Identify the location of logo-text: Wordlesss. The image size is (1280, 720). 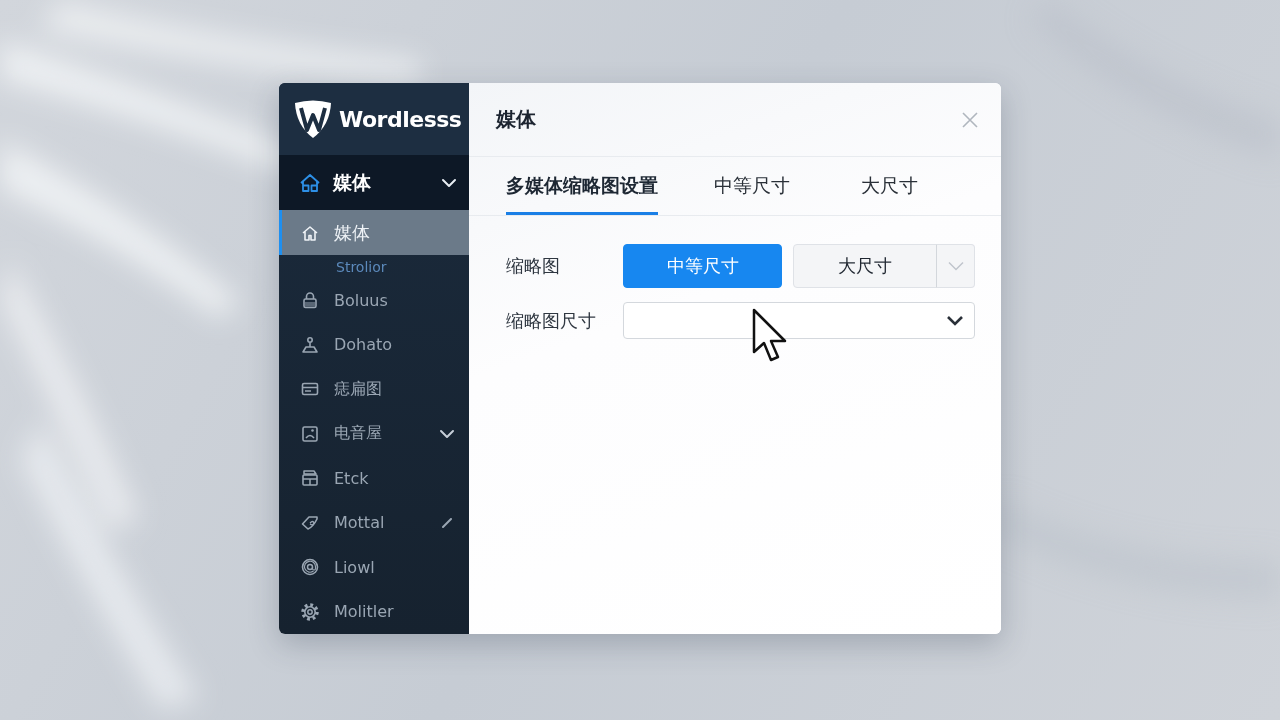
(400, 119).